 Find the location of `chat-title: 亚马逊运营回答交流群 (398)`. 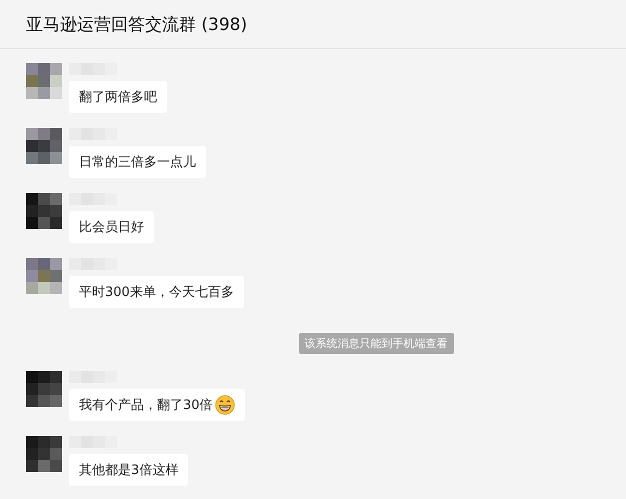

chat-title: 亚马逊运营回答交流群 (398) is located at coordinates (137, 25).